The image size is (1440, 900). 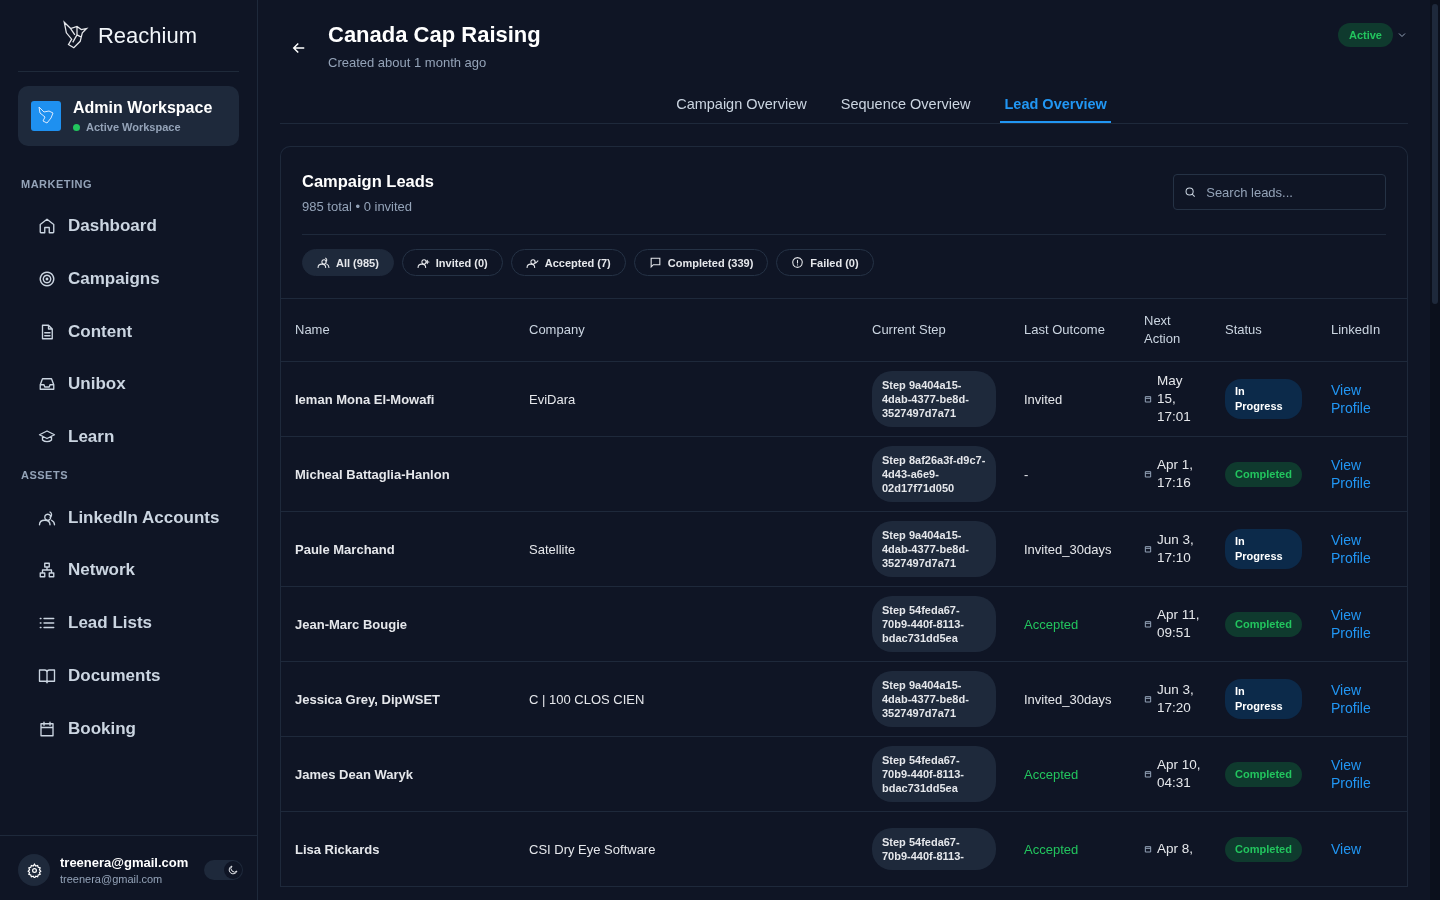 What do you see at coordinates (47, 226) in the screenshot?
I see `house-icon` at bounding box center [47, 226].